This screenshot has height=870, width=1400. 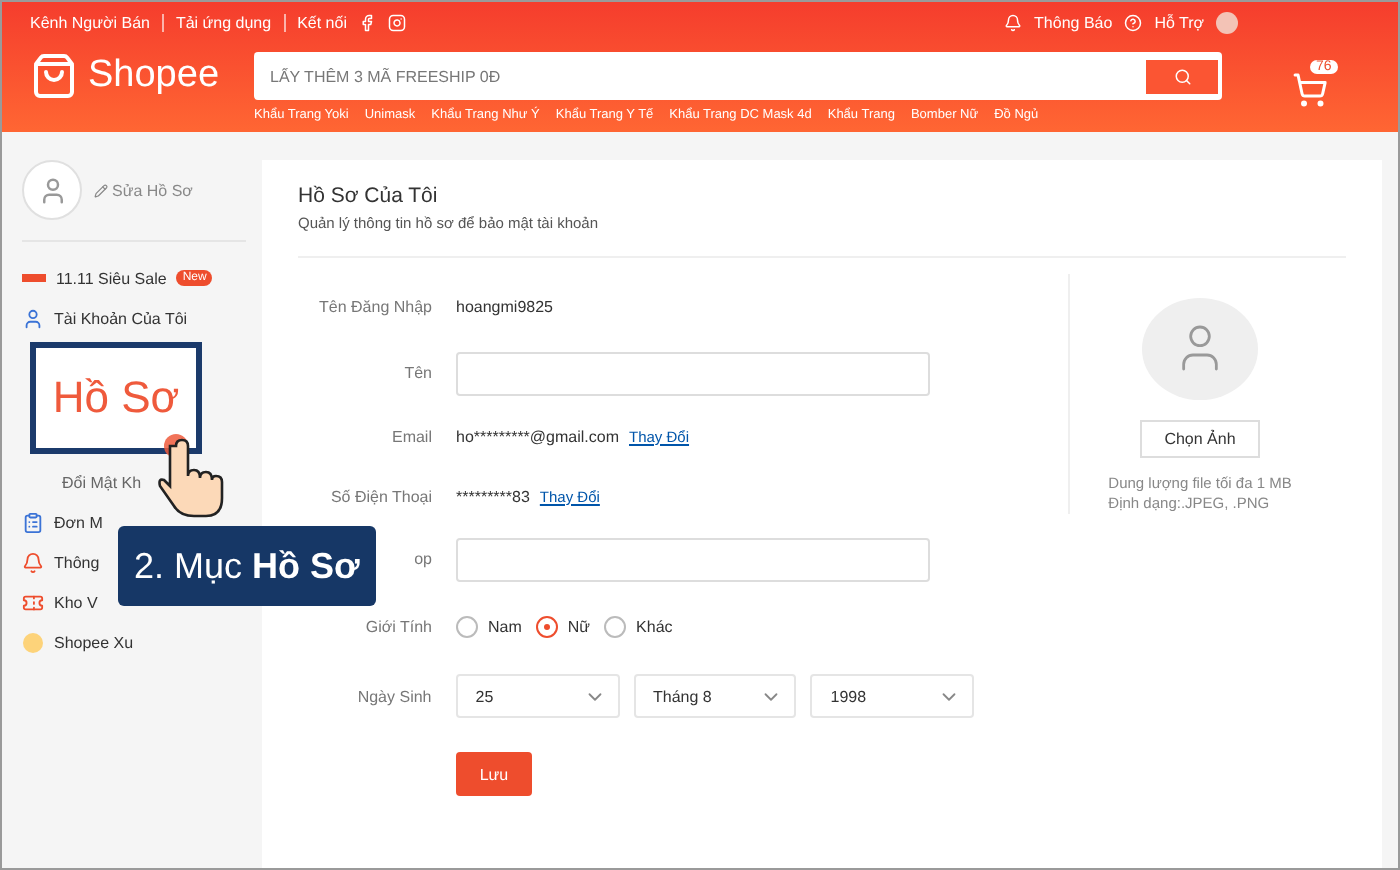 I want to click on logo-text: Shopee, so click(x=154, y=76).